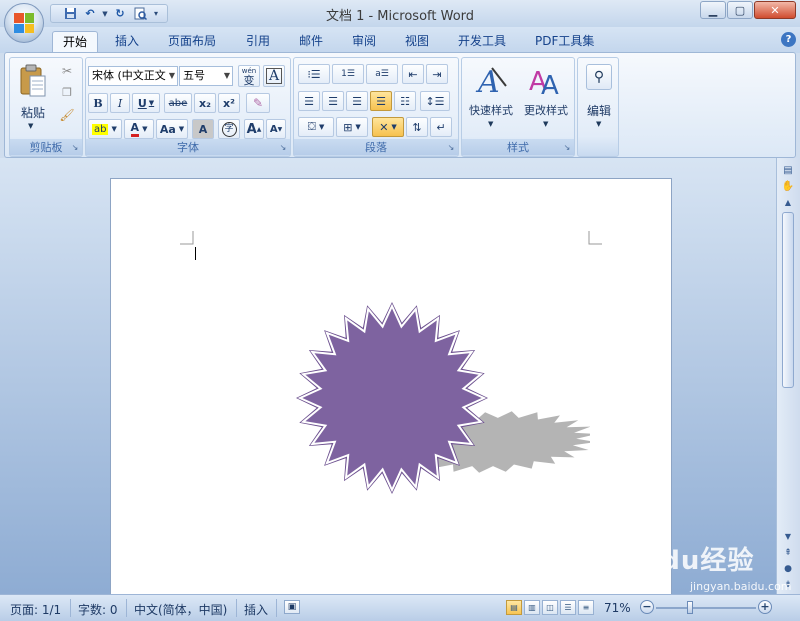  I want to click on underline-button: U ▼, so click(146, 103).